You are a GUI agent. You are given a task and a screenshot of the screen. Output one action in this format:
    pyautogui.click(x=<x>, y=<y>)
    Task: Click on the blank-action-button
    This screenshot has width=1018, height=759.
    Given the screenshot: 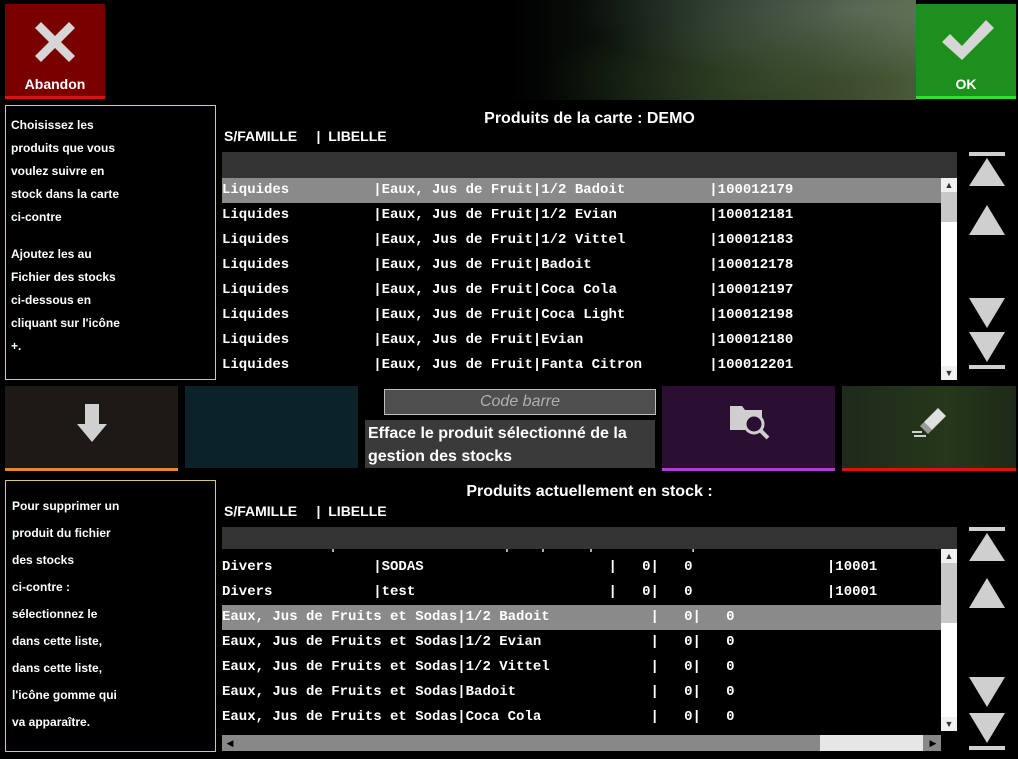 What is the action you would take?
    pyautogui.click(x=271, y=427)
    